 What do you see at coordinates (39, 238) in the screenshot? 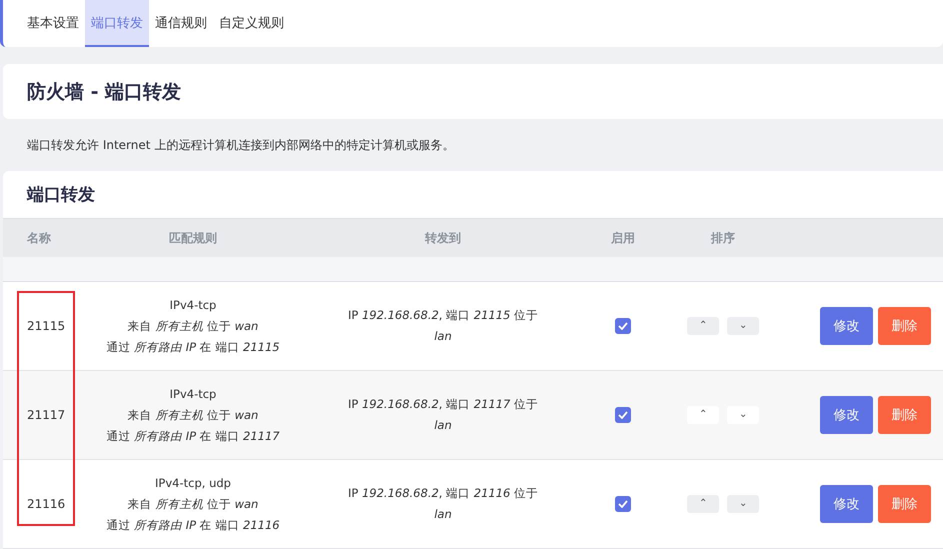
I see `column-header: 名称` at bounding box center [39, 238].